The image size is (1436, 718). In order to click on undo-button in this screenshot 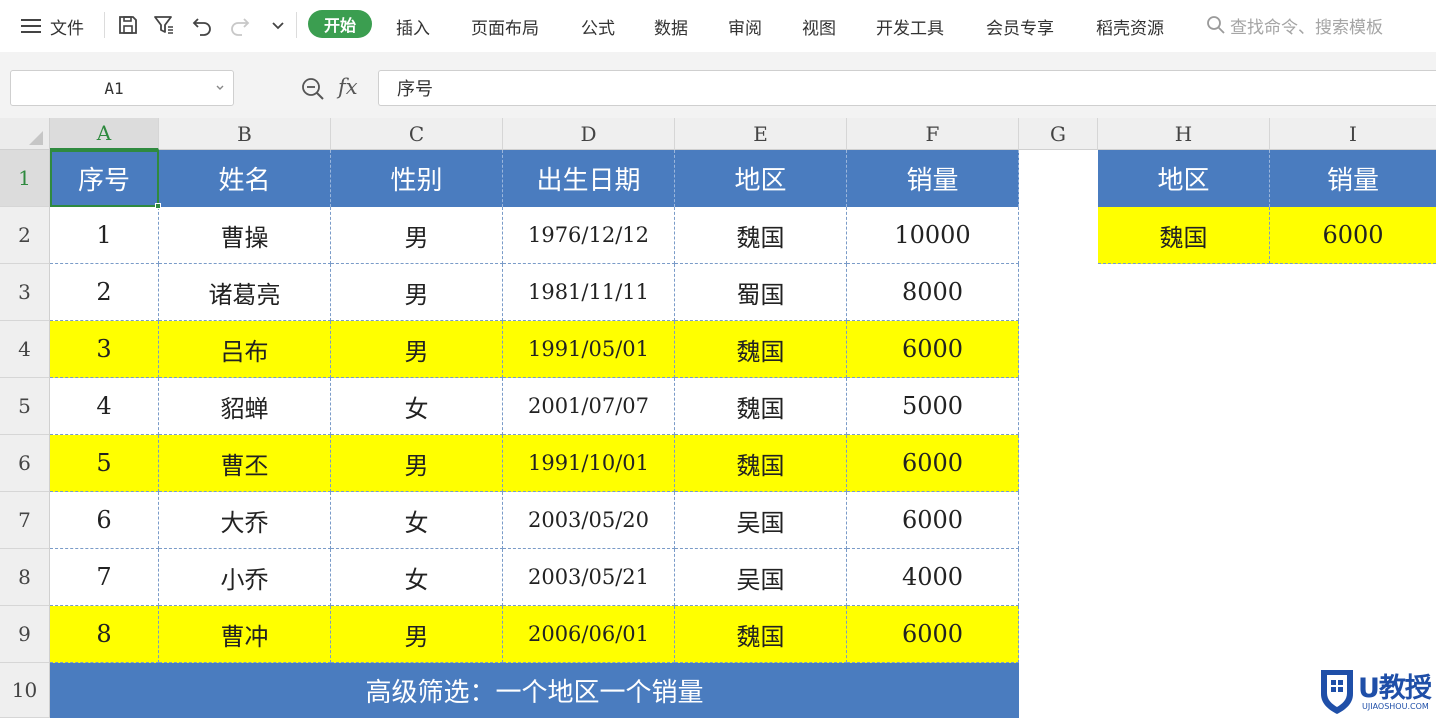, I will do `click(202, 25)`.